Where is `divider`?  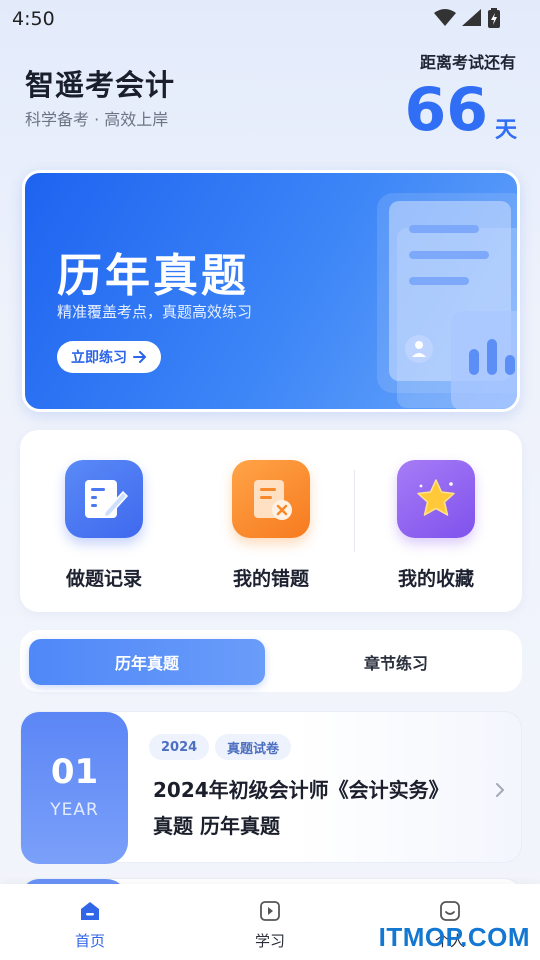 divider is located at coordinates (354, 511).